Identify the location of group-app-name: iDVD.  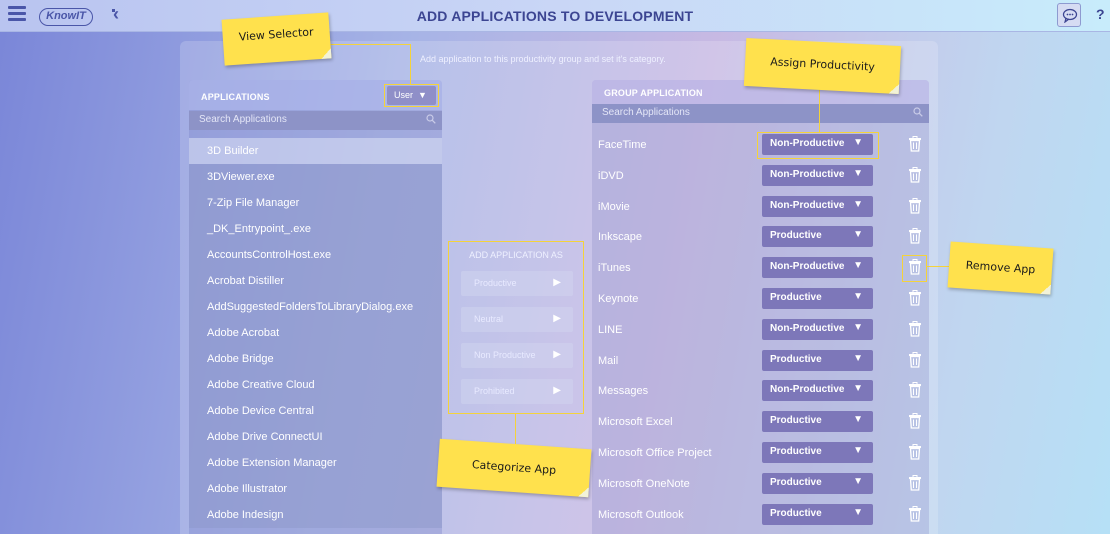
(611, 175).